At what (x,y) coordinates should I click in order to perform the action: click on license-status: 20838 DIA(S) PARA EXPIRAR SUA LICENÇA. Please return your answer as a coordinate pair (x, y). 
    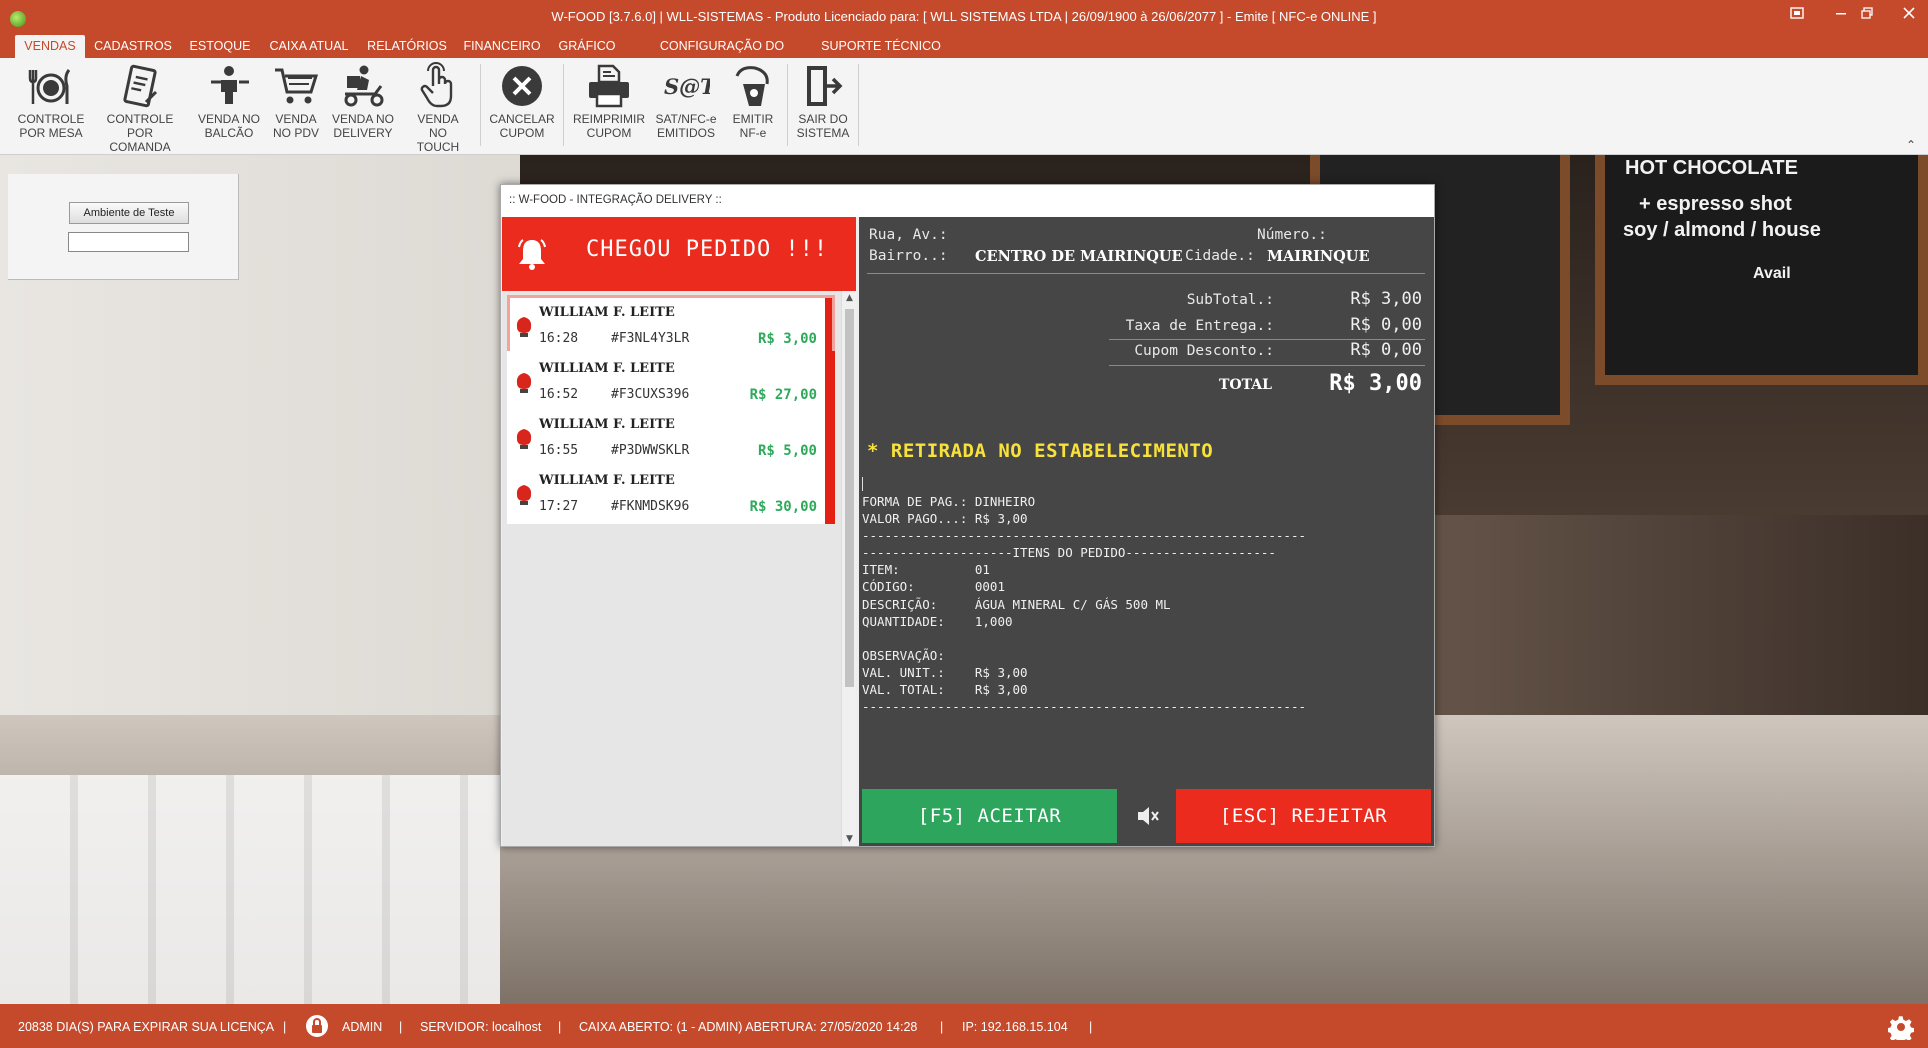
    Looking at the image, I should click on (146, 1027).